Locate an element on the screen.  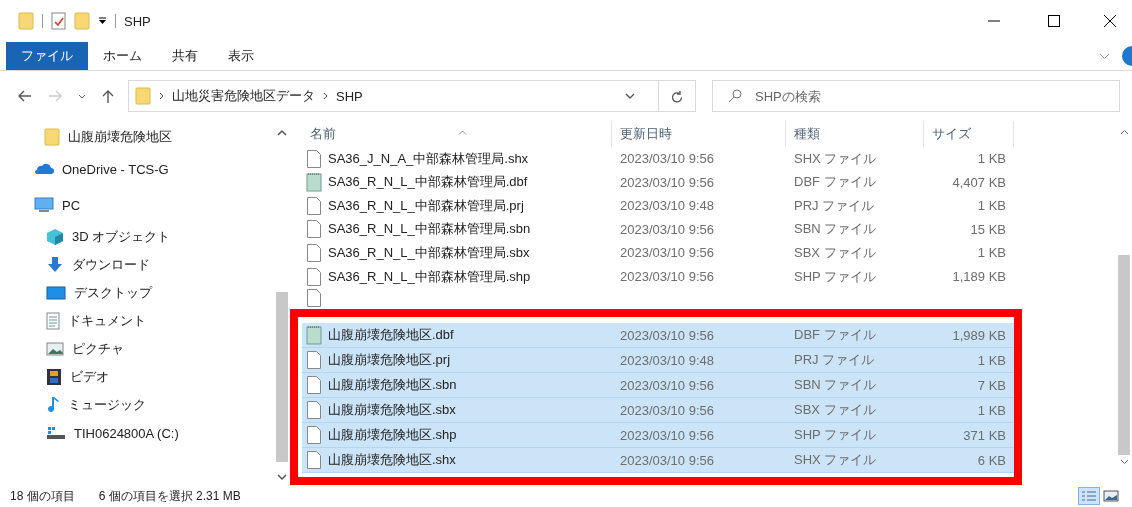
image-icon is located at coordinates (55, 349).